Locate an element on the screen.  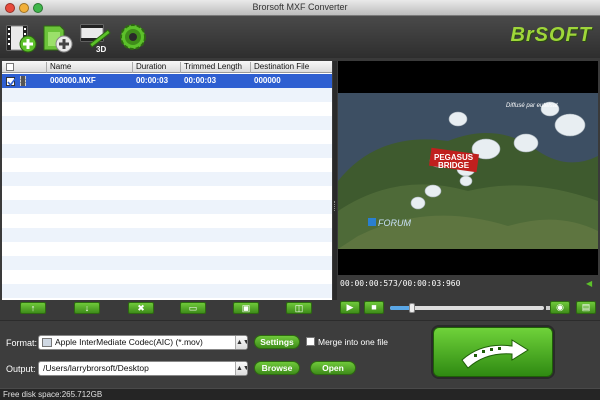
remove-icon: ✖ is located at coordinates (141, 308).